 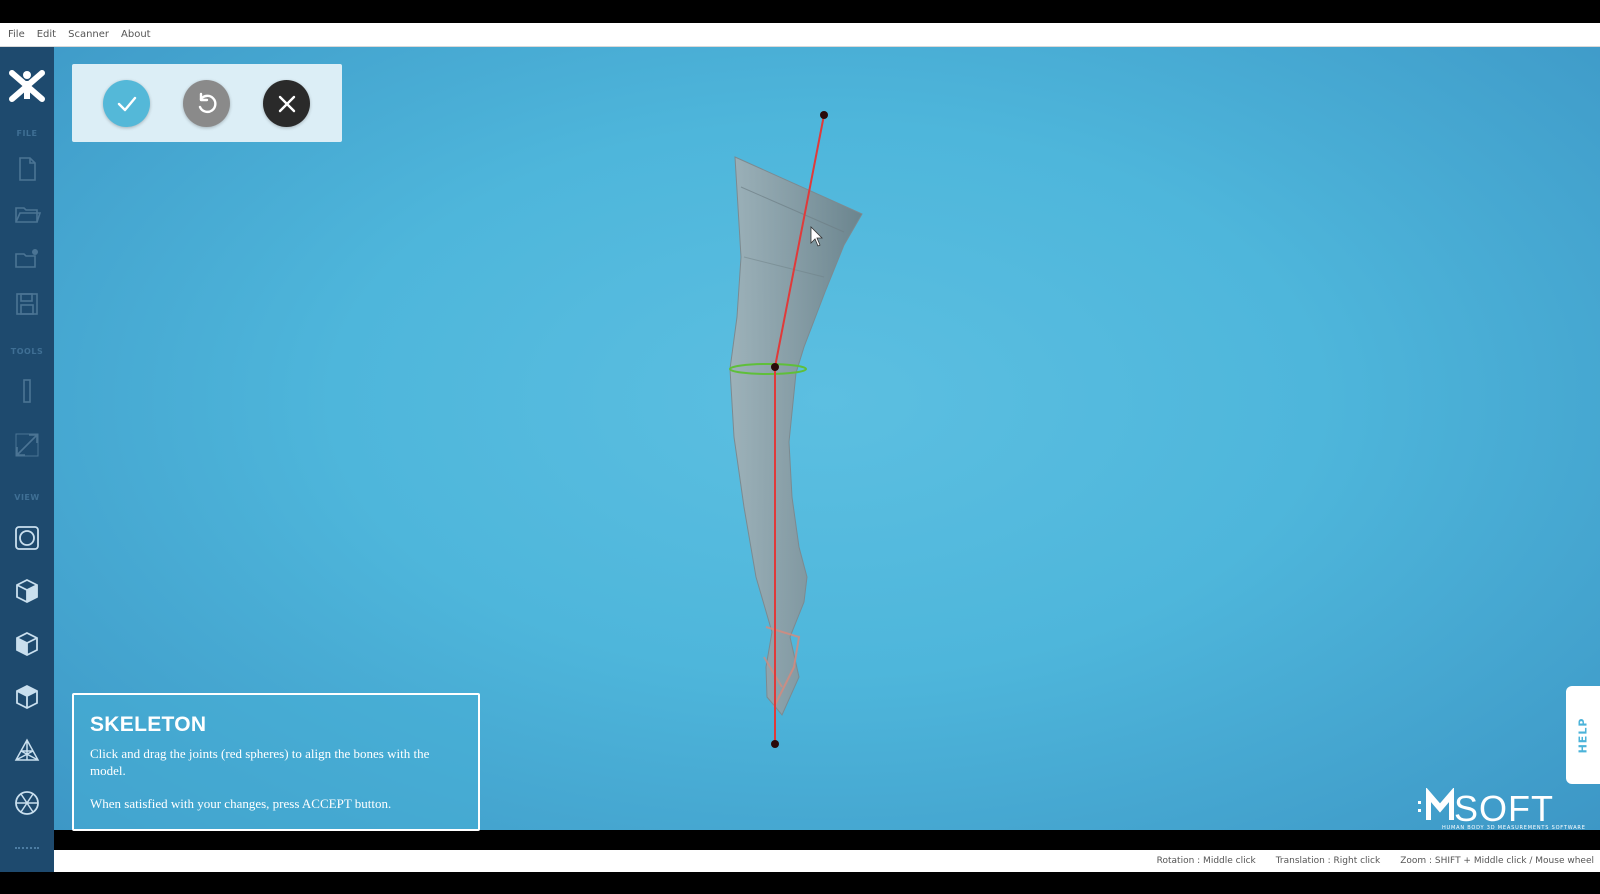 I want to click on open-scan-button, so click(x=27, y=259).